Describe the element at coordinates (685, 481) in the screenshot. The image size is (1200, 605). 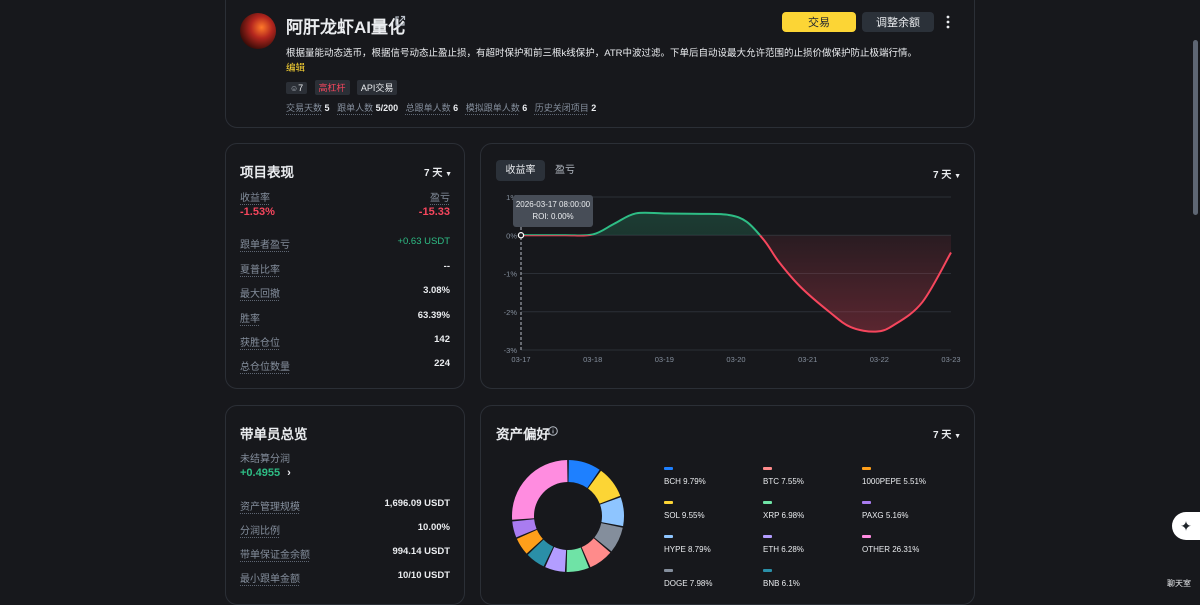
I see `legend-label: BCH 9.79%` at that location.